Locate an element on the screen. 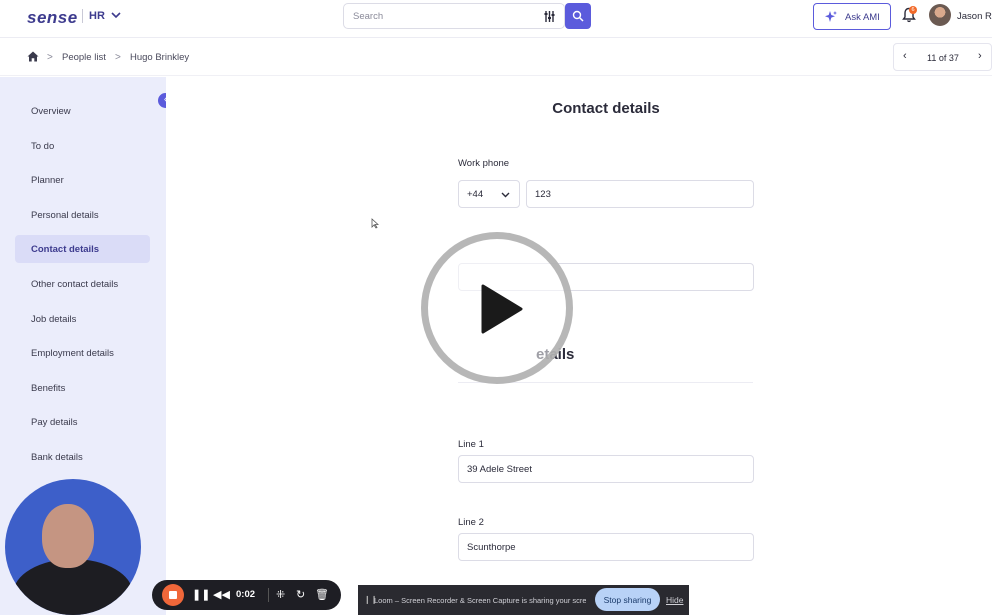 The width and height of the screenshot is (992, 615). filter-icon is located at coordinates (549, 16).